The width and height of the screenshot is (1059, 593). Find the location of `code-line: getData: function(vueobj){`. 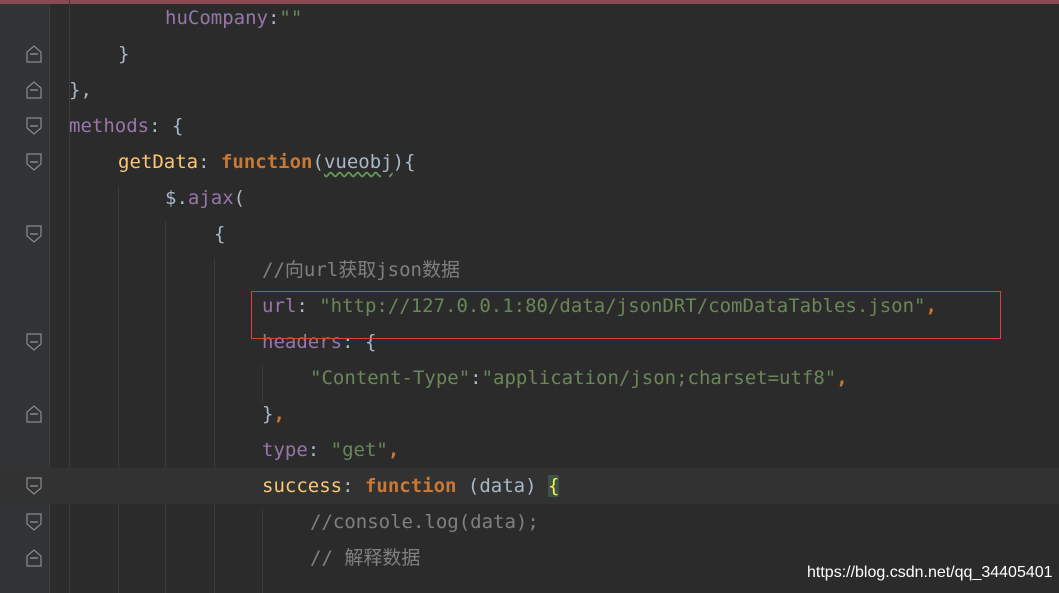

code-line: getData: function(vueobj){ is located at coordinates (529, 162).